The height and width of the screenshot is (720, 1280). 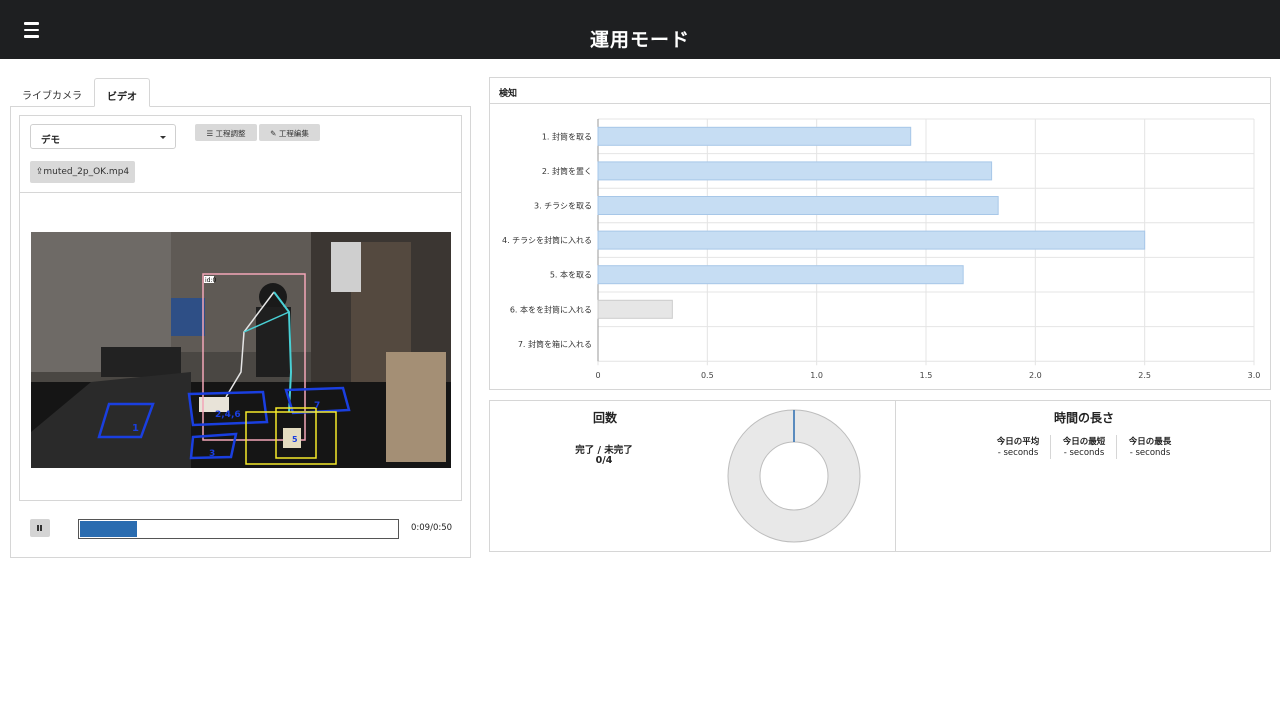 What do you see at coordinates (163, 137) in the screenshot?
I see `chevron-down-icon` at bounding box center [163, 137].